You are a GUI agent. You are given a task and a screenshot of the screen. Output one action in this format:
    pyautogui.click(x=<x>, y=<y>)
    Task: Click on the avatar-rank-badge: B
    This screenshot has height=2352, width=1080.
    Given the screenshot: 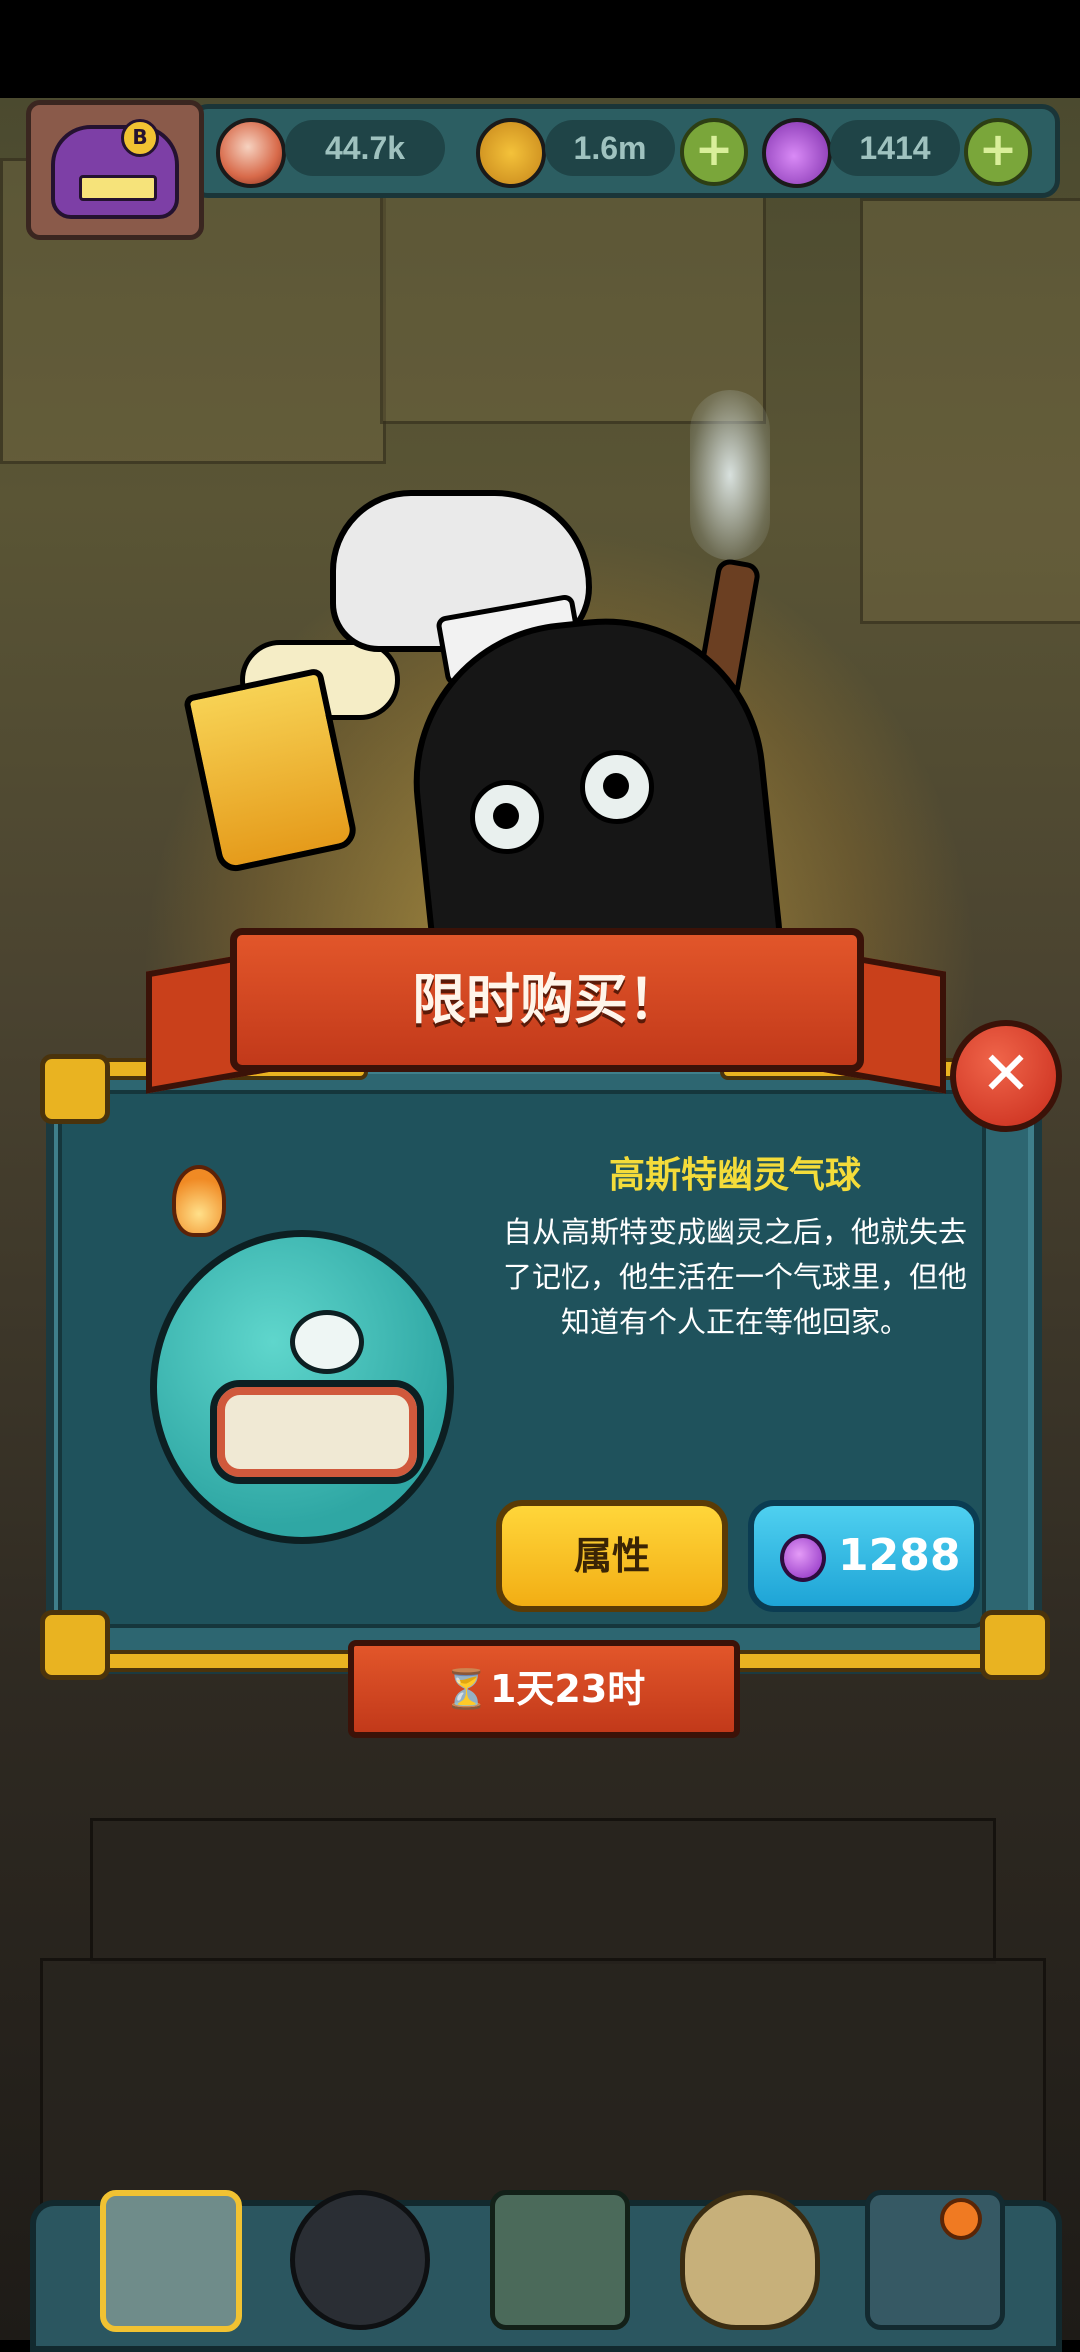 What is the action you would take?
    pyautogui.click(x=140, y=138)
    